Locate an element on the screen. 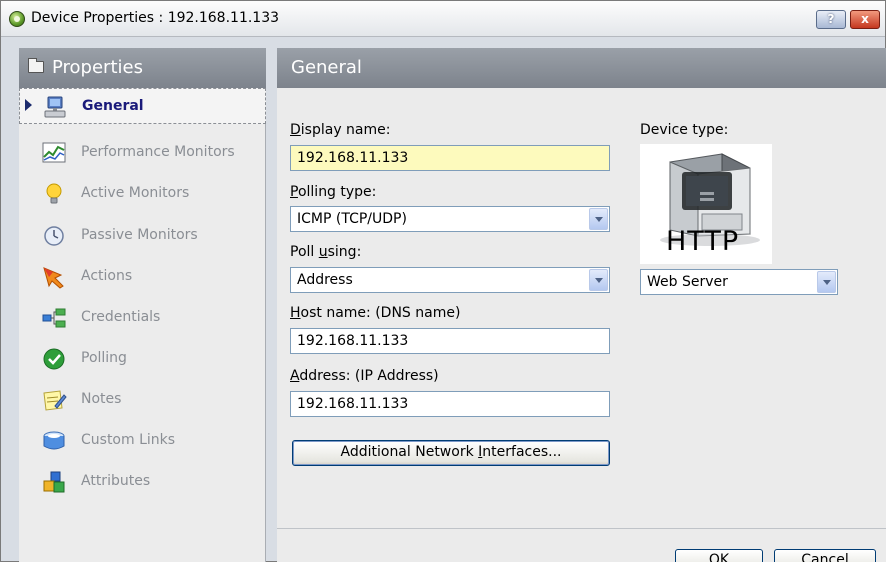 This screenshot has width=886, height=562. display-name-label: Display name: is located at coordinates (340, 130).